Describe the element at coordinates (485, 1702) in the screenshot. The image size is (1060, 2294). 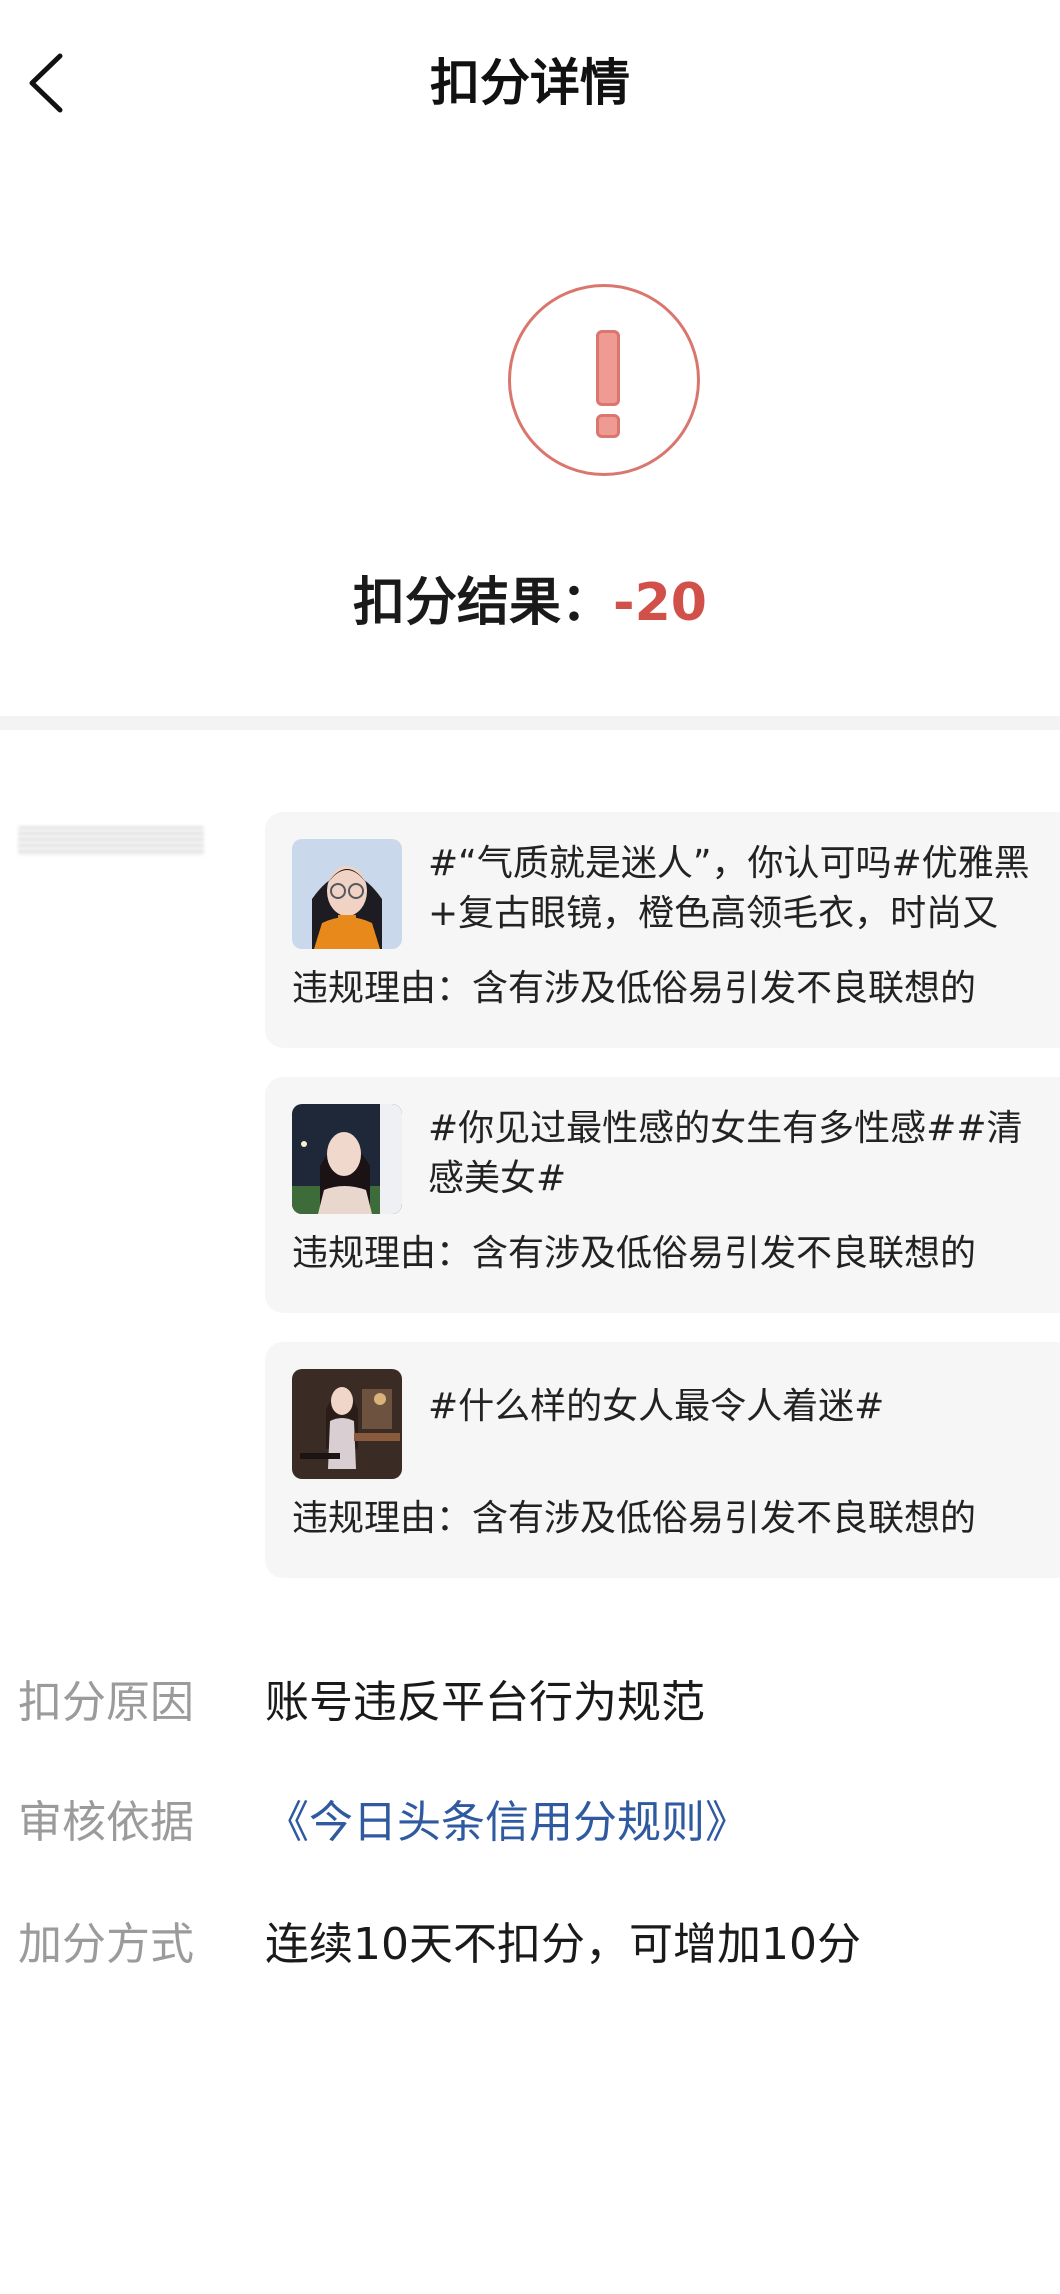
I see `deduction-reason-value: 账号违反平台行为规范` at that location.